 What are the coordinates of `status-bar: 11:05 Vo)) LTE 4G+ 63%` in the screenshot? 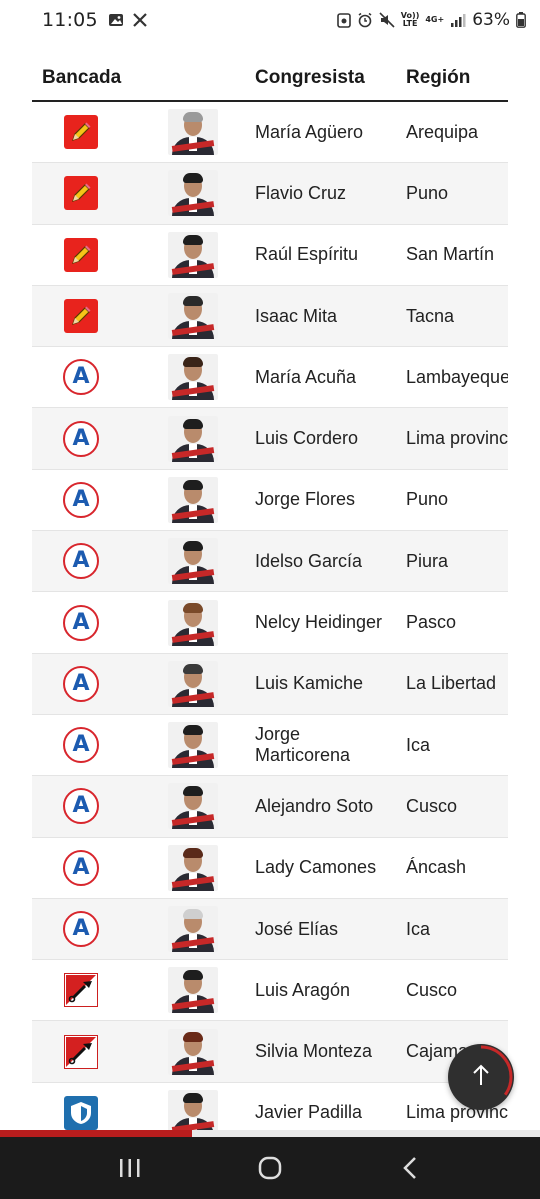 It's located at (270, 20).